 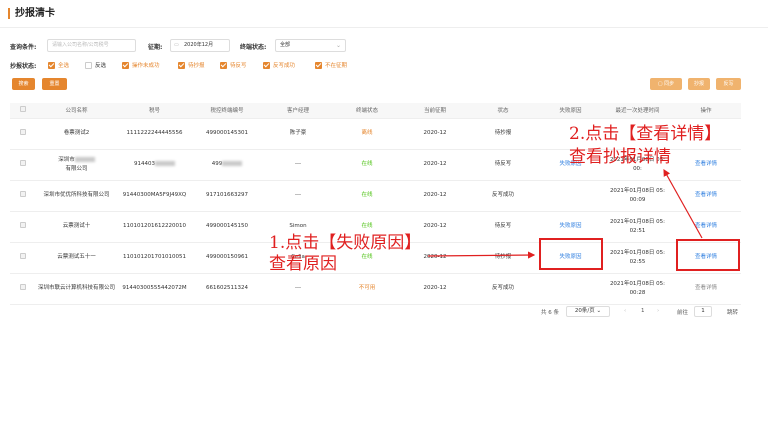 I want to click on step2-annotation-line1: 2.点击【查看详情】, so click(x=645, y=134).